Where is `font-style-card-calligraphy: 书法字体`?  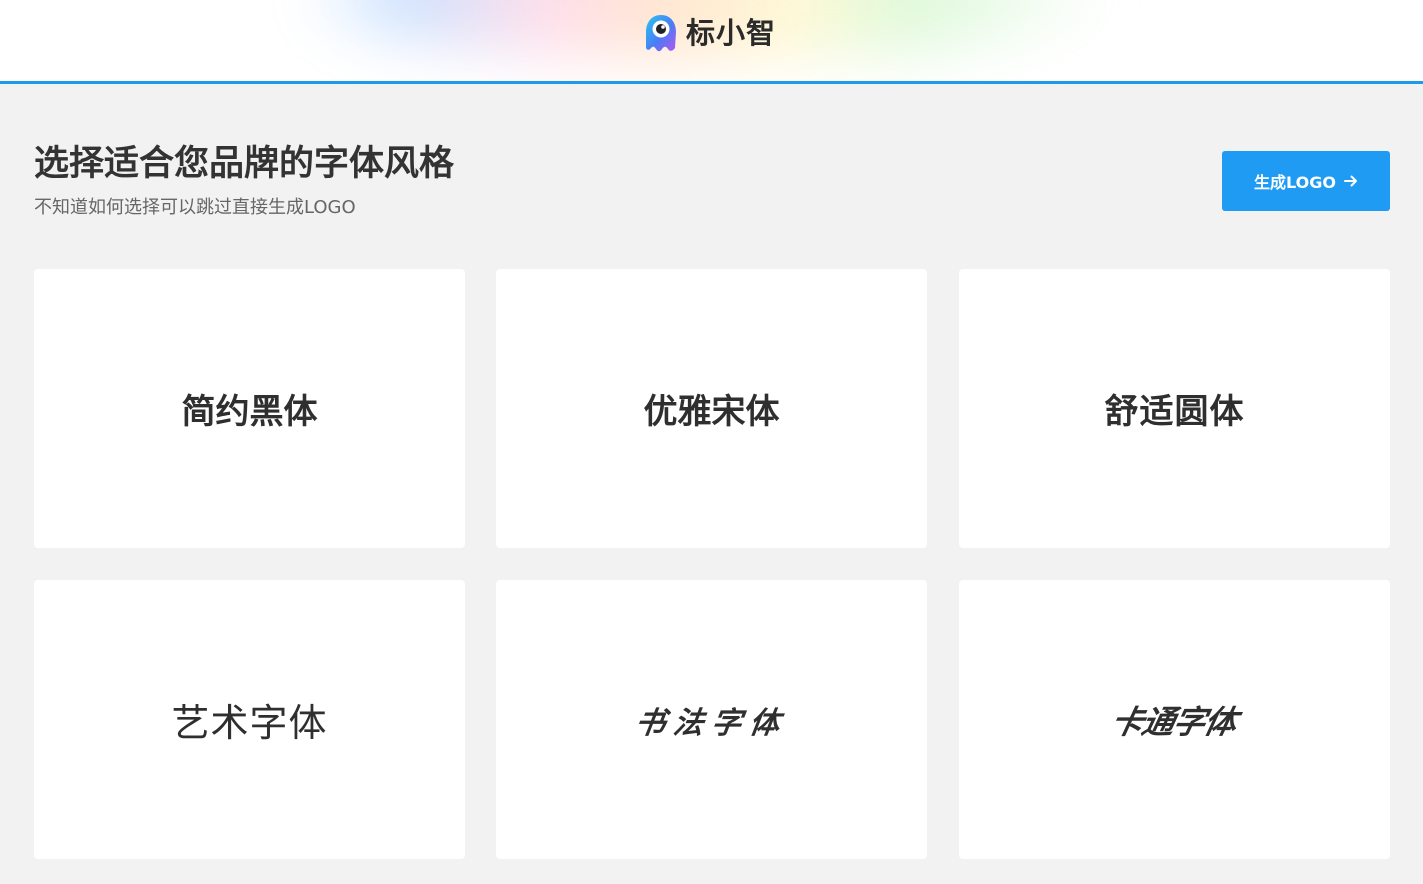 font-style-card-calligraphy: 书法字体 is located at coordinates (711, 719).